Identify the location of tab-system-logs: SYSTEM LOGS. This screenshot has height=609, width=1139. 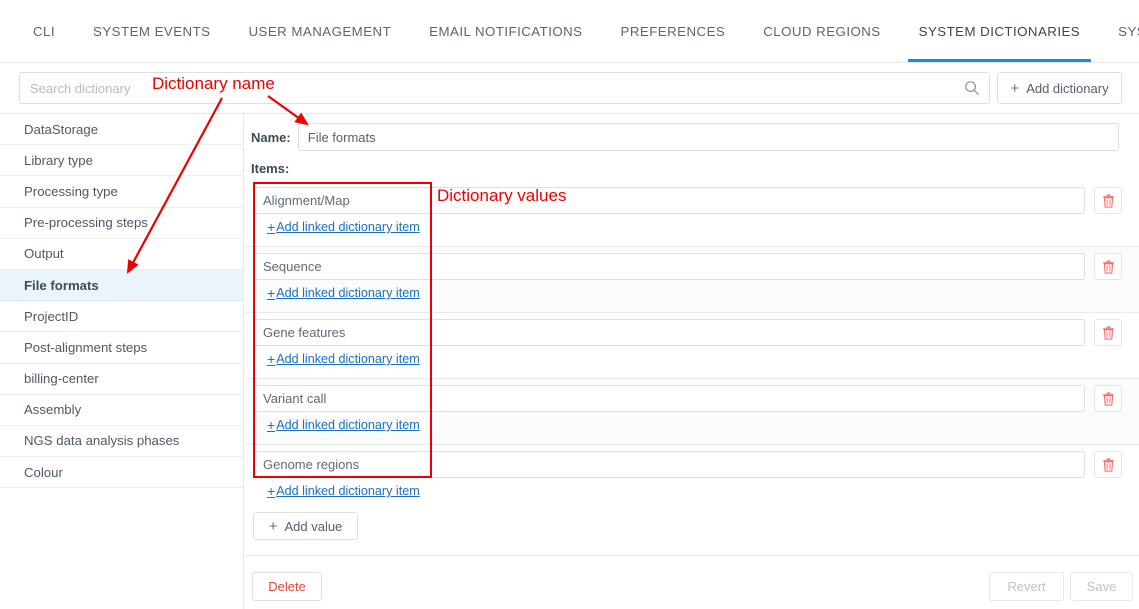
(1119, 31).